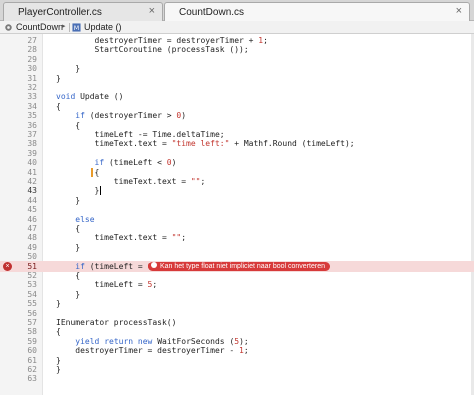 The width and height of the screenshot is (474, 395). I want to click on code-line: 63, so click(237, 378).